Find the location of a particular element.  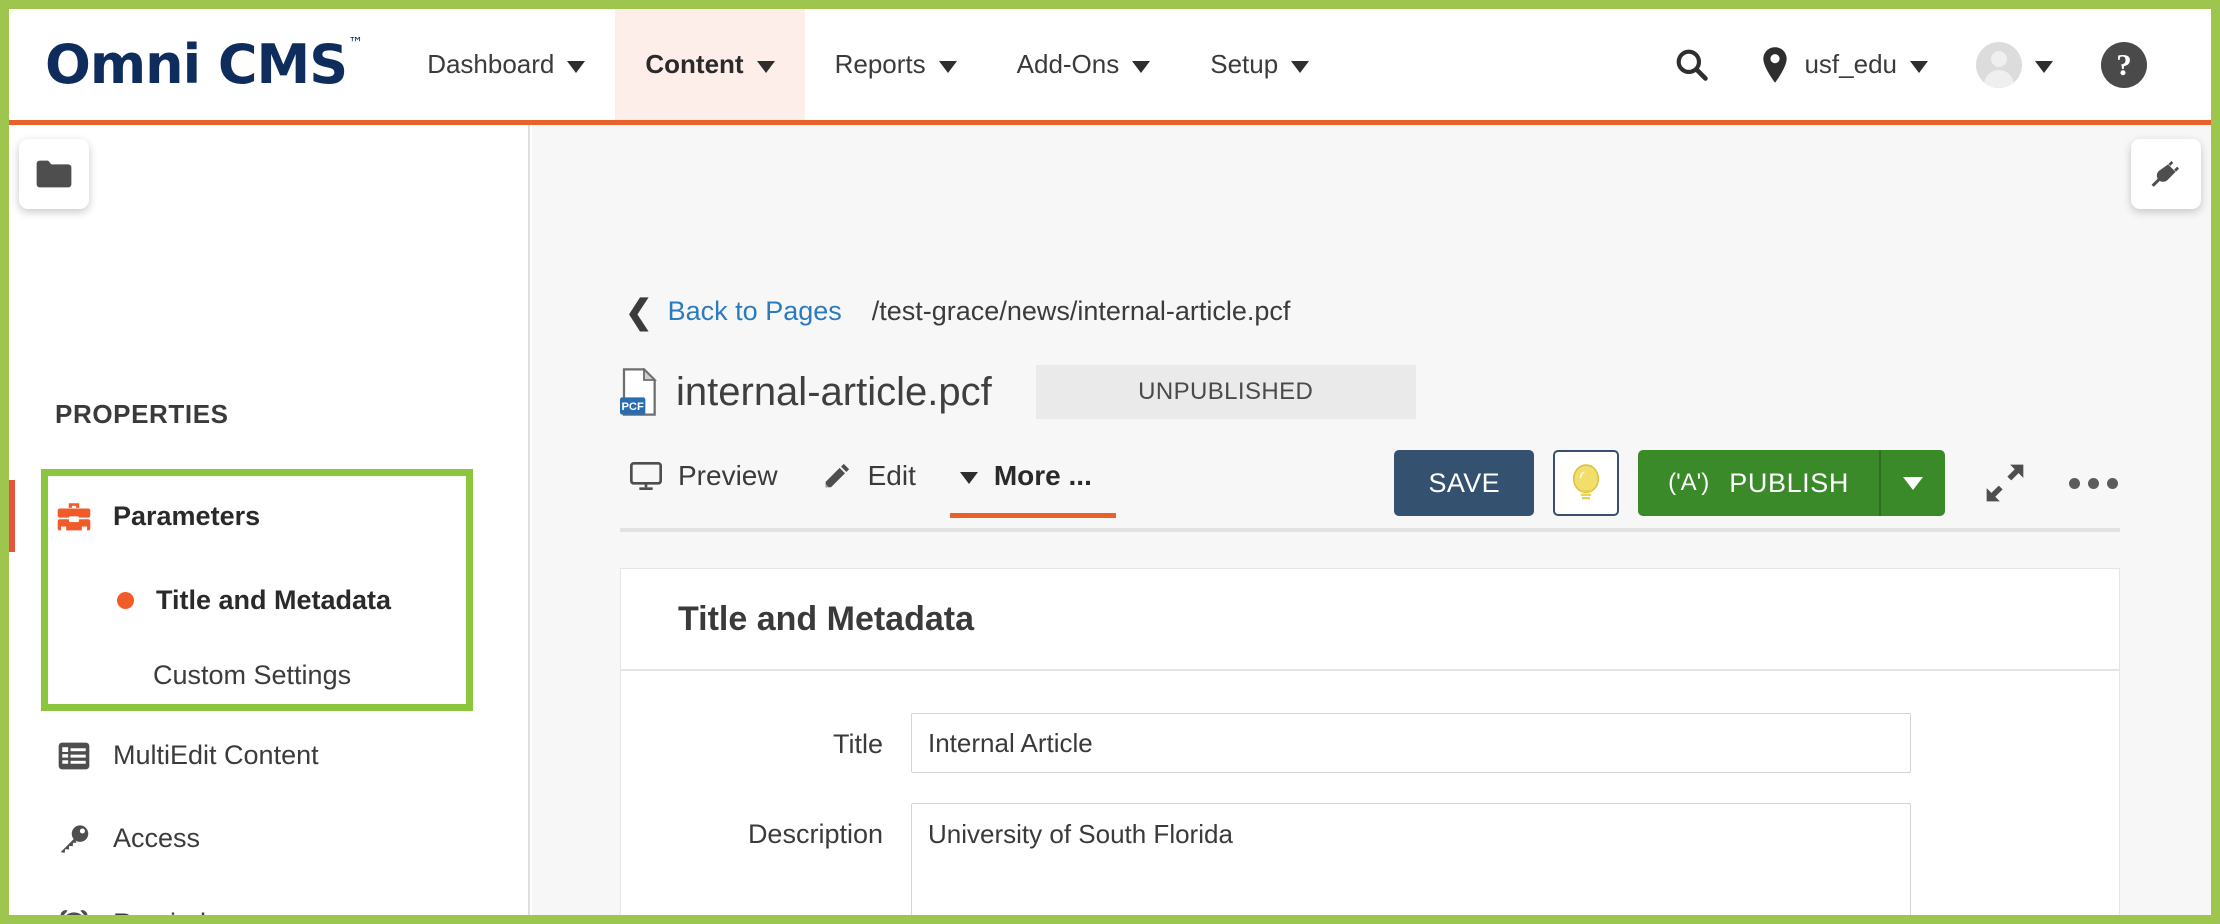

nav-item-setup: Setup is located at coordinates (1259, 64).